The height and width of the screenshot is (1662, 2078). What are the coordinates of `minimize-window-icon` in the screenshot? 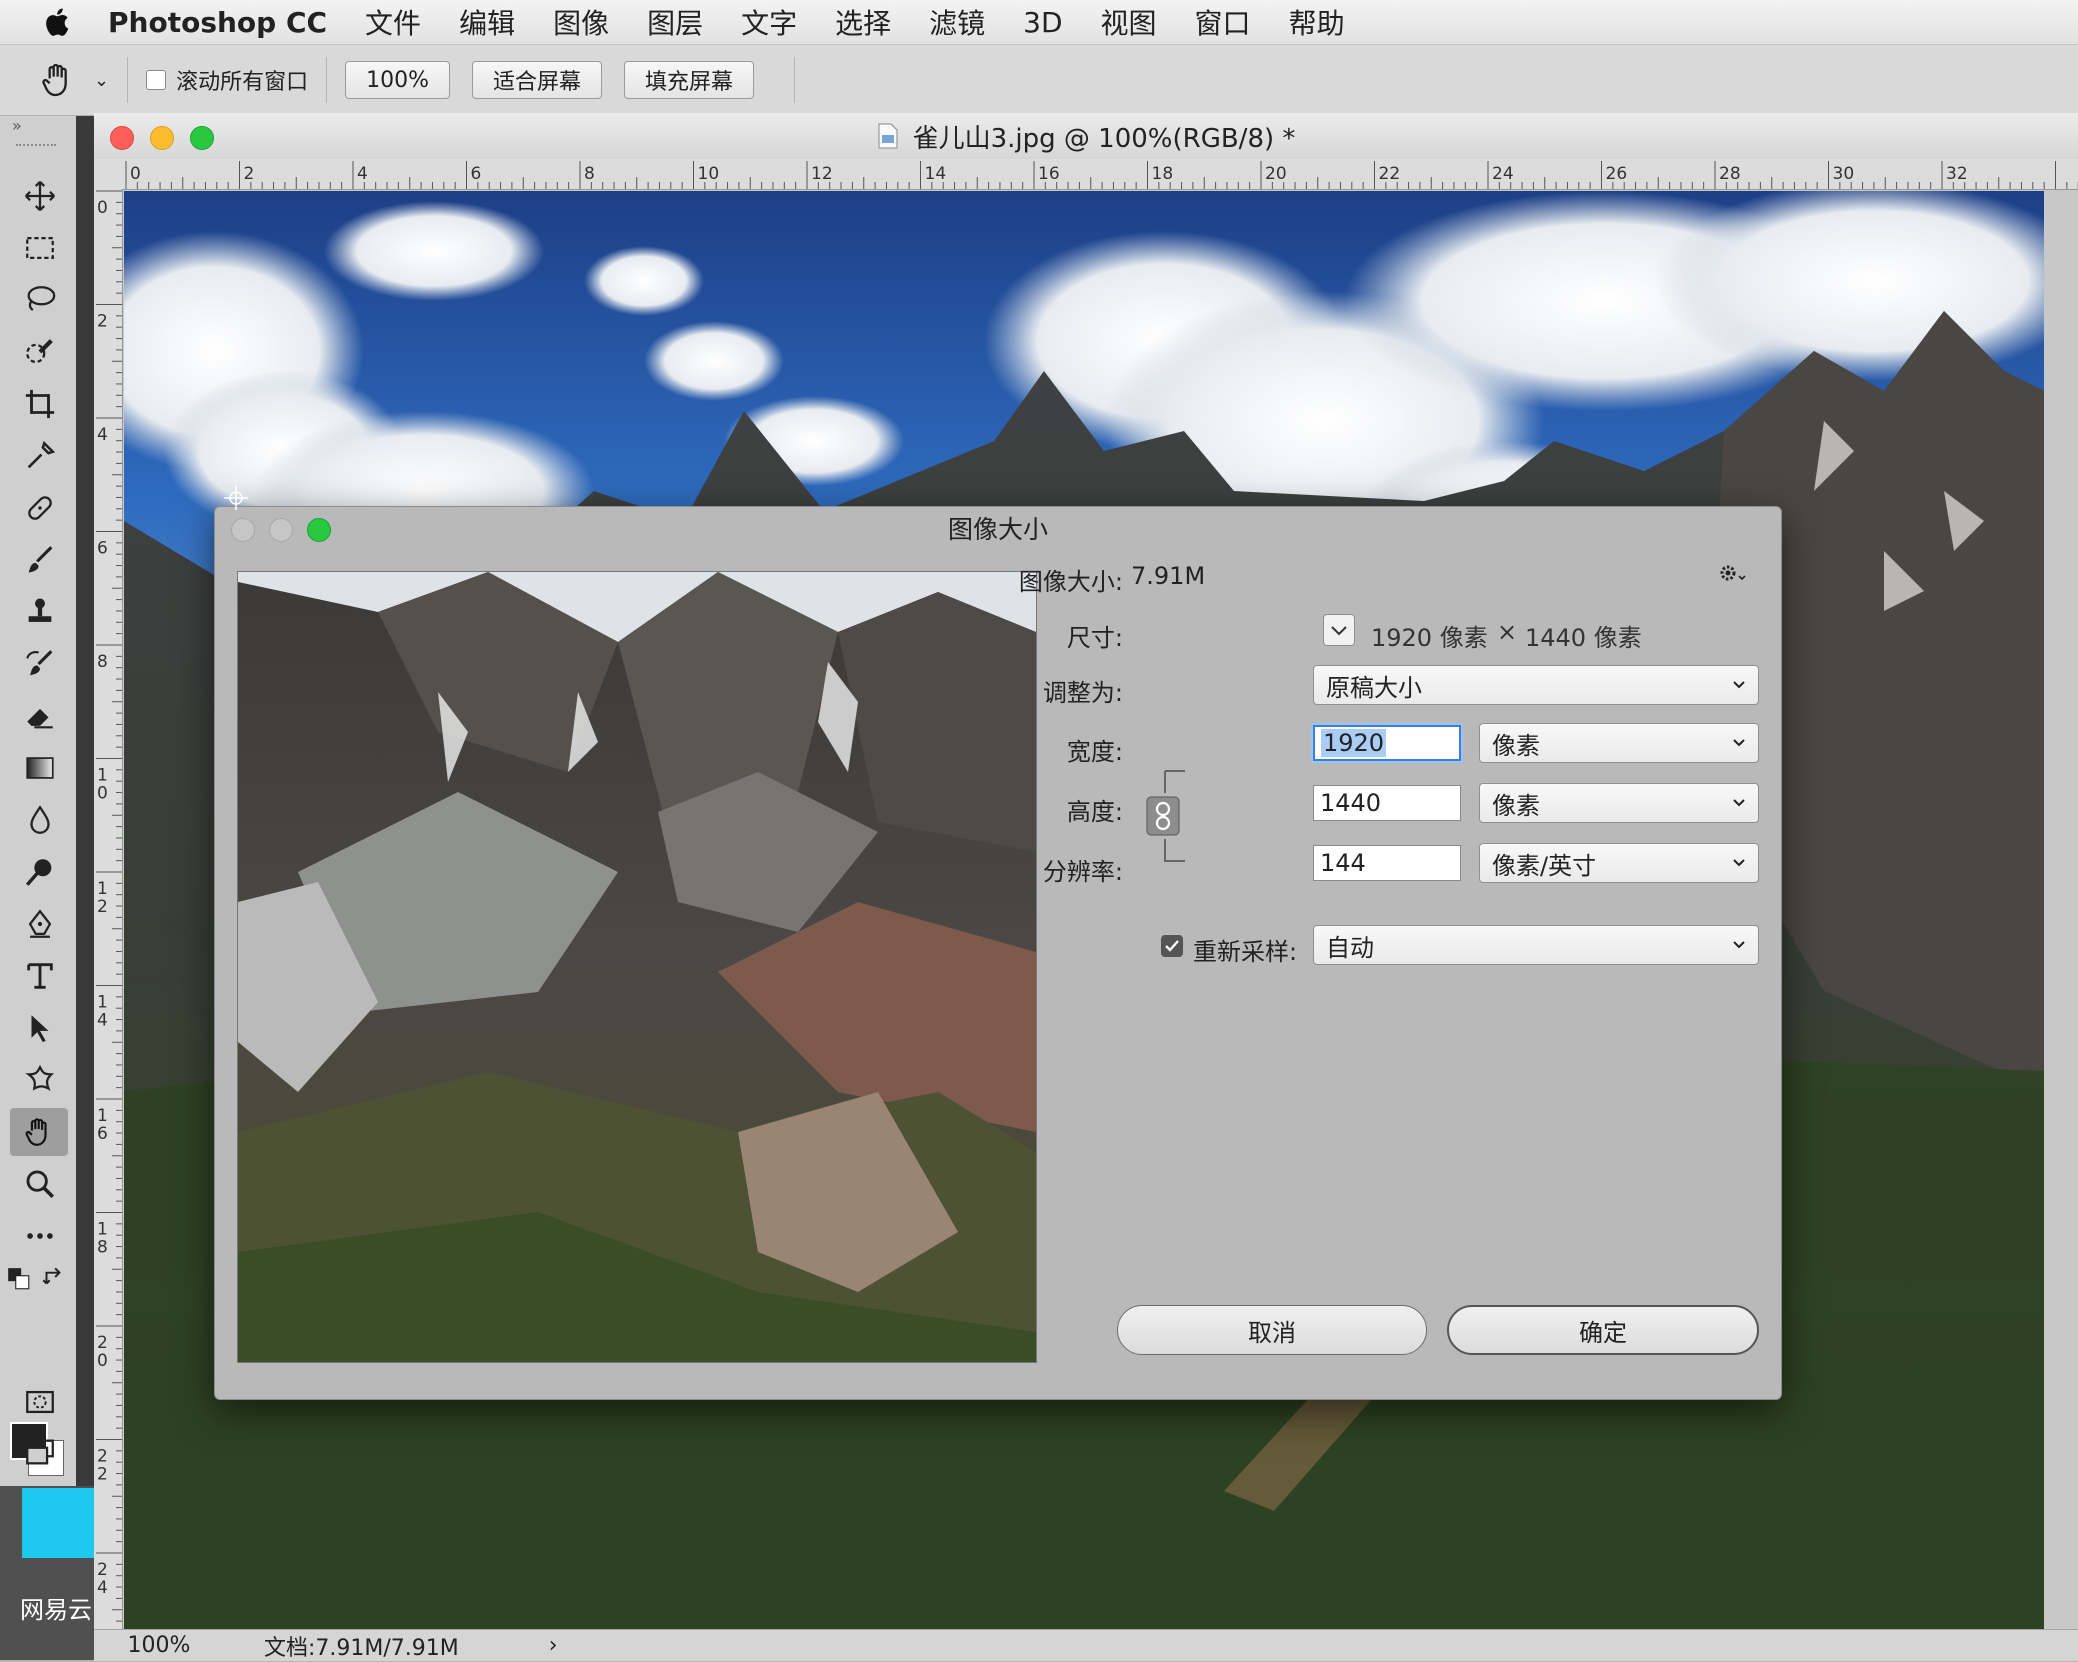 It's located at (162, 138).